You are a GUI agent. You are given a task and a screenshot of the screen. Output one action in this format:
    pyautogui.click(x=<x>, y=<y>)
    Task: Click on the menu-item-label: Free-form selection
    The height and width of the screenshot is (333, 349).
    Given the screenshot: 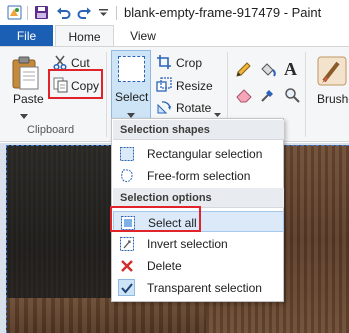 What is the action you would take?
    pyautogui.click(x=199, y=176)
    